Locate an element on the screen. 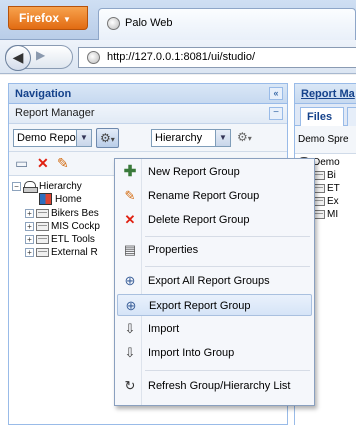 The height and width of the screenshot is (425, 356). tree-node-label: Home is located at coordinates (68, 199).